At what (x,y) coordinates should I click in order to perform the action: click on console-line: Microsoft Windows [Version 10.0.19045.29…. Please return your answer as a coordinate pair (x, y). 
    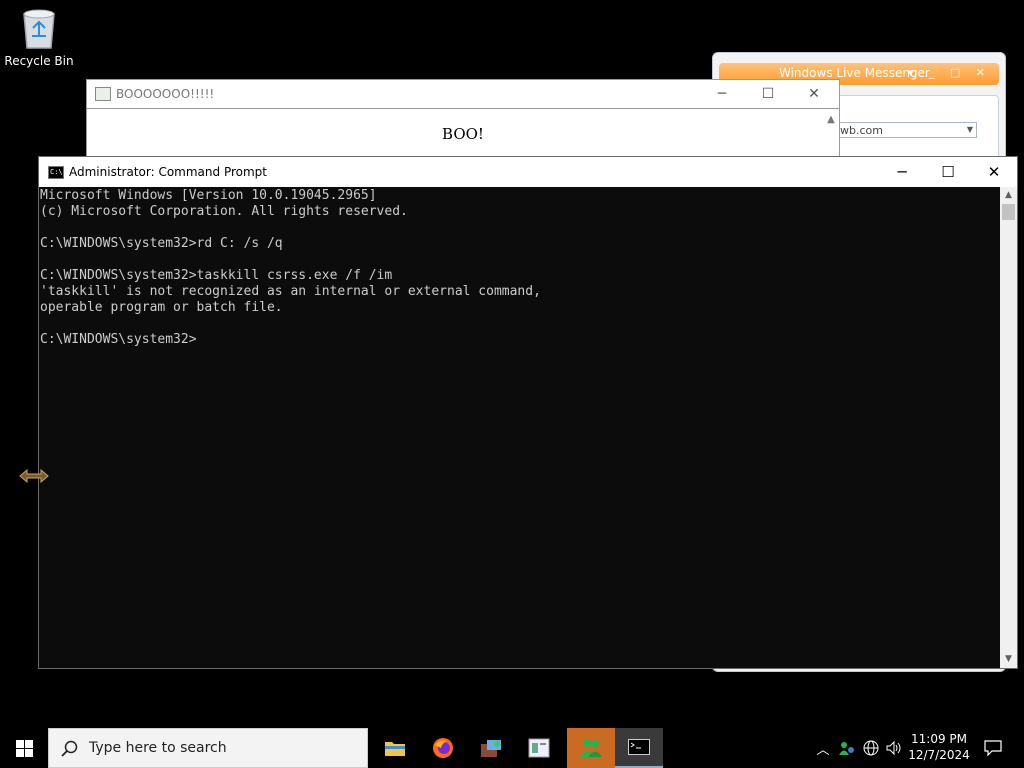
    Looking at the image, I should click on (208, 195).